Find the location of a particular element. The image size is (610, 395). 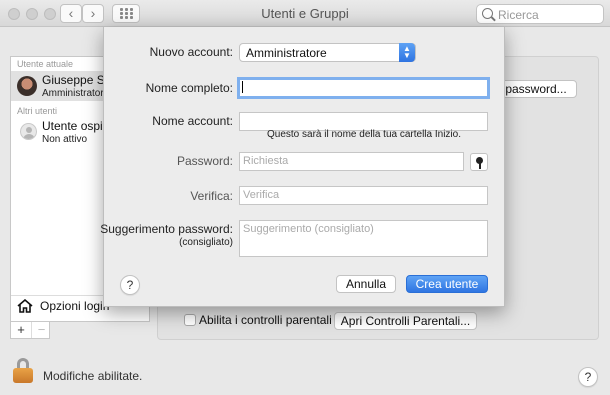

password-hint-label: Suggerimento password: is located at coordinates (166, 229).